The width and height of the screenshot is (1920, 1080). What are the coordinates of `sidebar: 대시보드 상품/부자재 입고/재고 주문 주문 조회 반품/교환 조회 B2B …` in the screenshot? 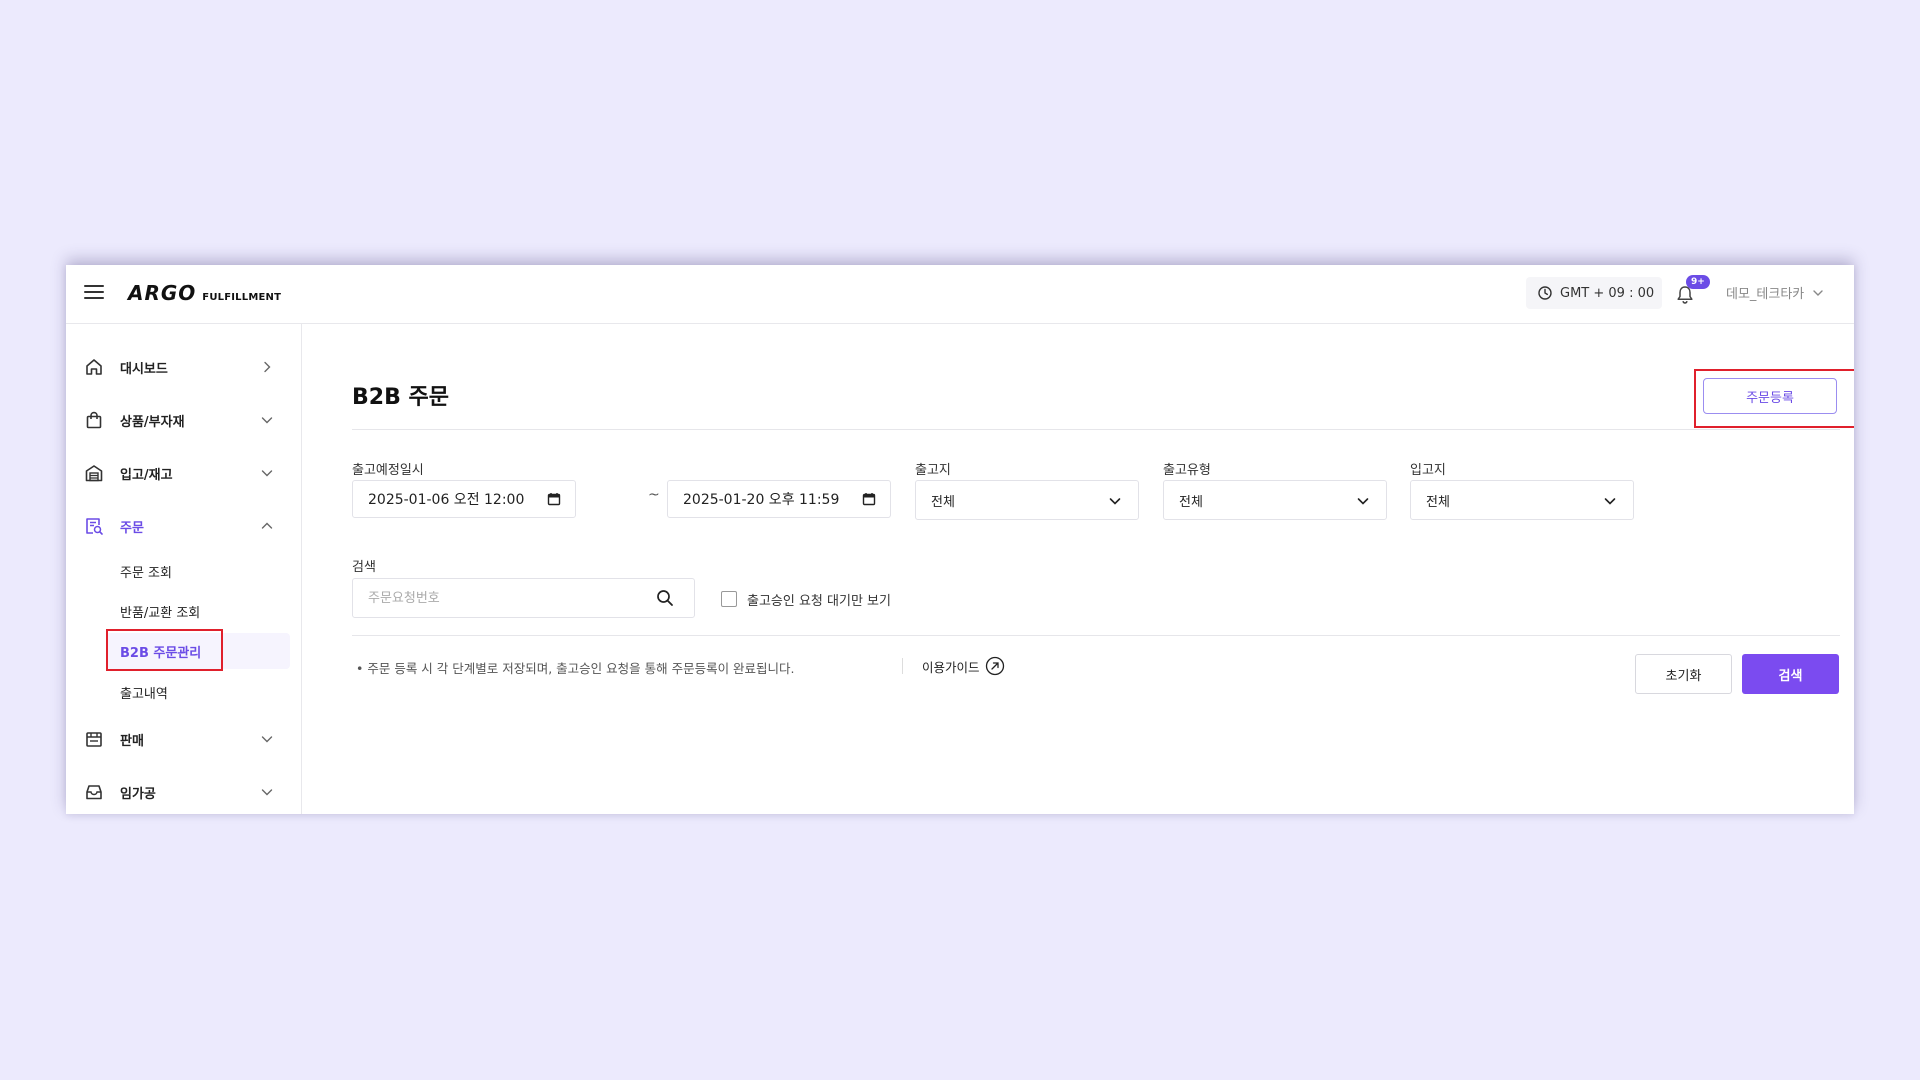 It's located at (184, 569).